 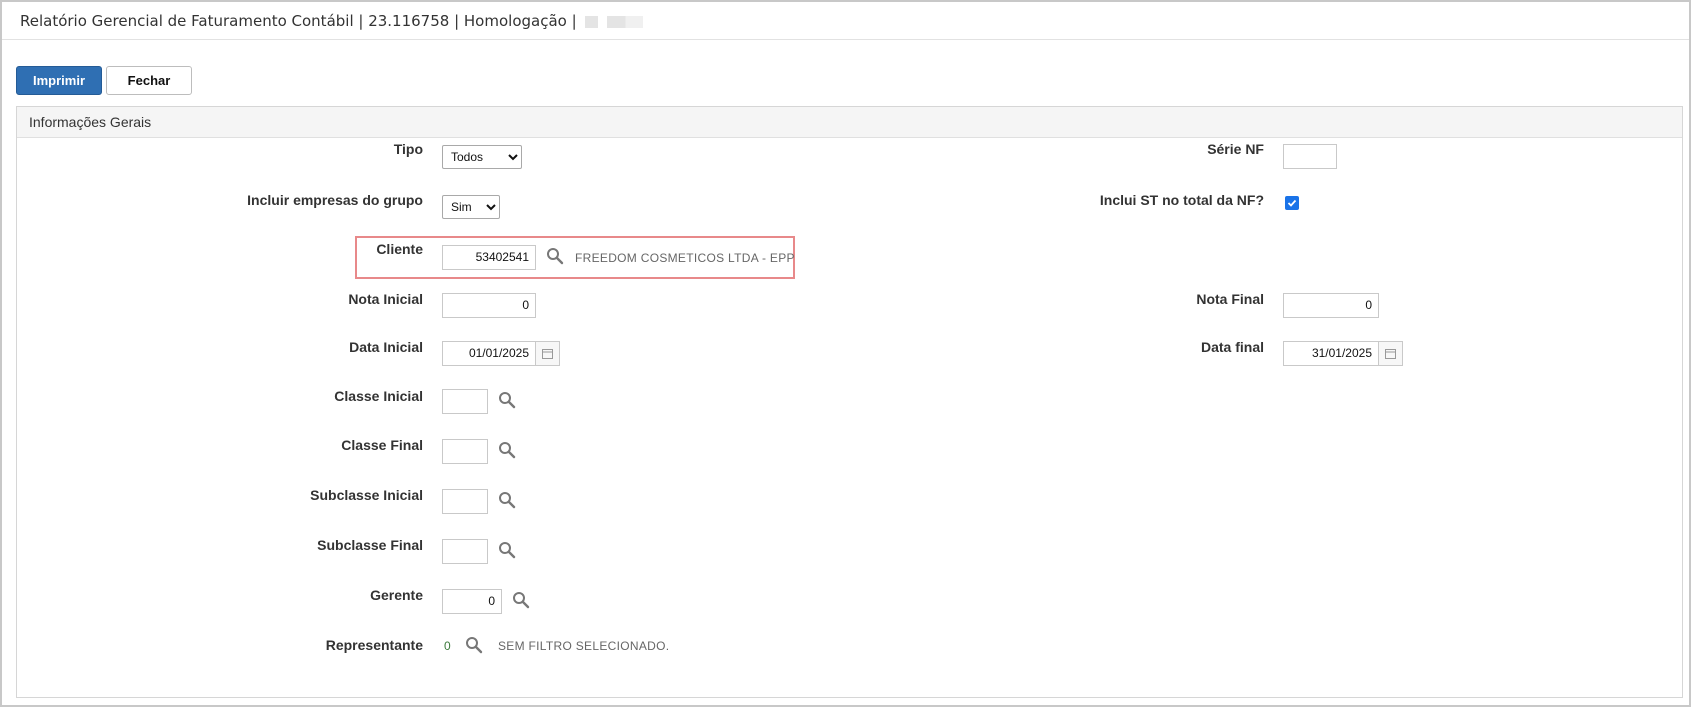 I want to click on cliente-search-icon, so click(x=555, y=256).